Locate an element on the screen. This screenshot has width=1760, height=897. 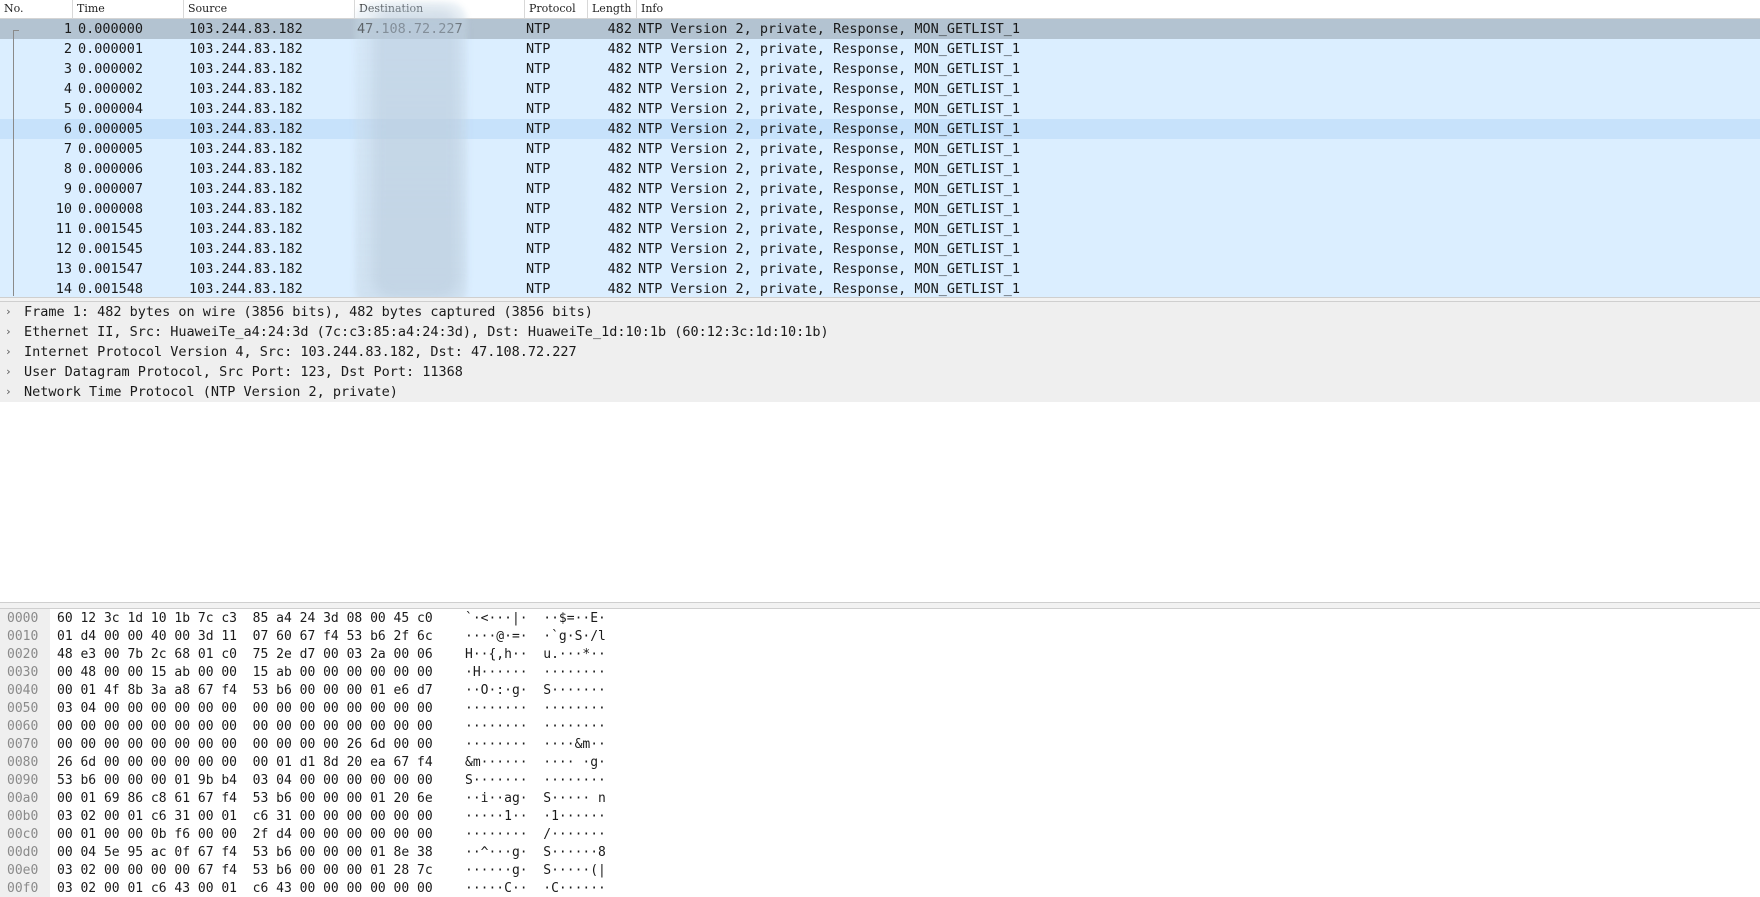
hex-offset: 0000 is located at coordinates (22, 619).